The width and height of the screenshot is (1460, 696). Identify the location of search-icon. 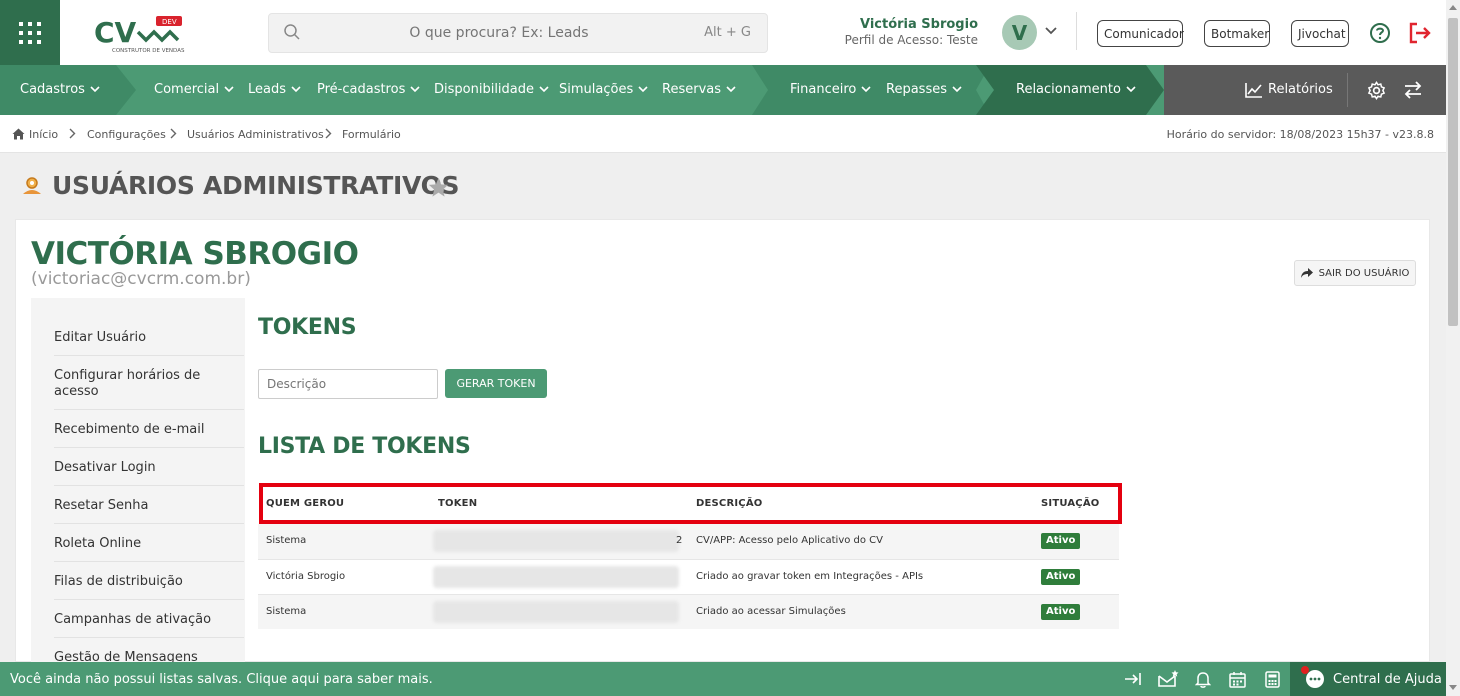
(292, 32).